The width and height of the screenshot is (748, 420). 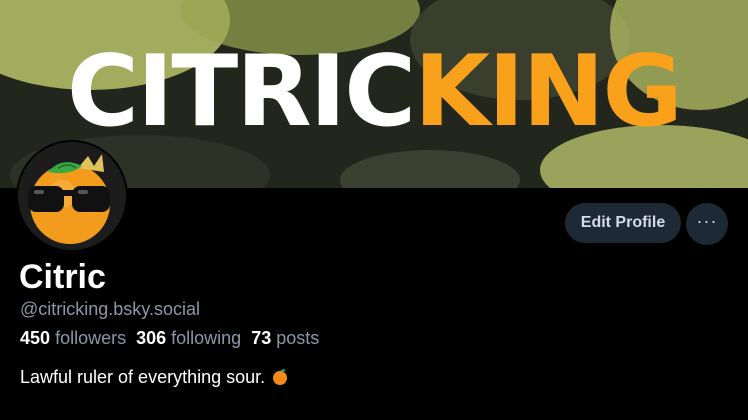 What do you see at coordinates (241, 92) in the screenshot?
I see `banner-title-part1: CITRIC` at bounding box center [241, 92].